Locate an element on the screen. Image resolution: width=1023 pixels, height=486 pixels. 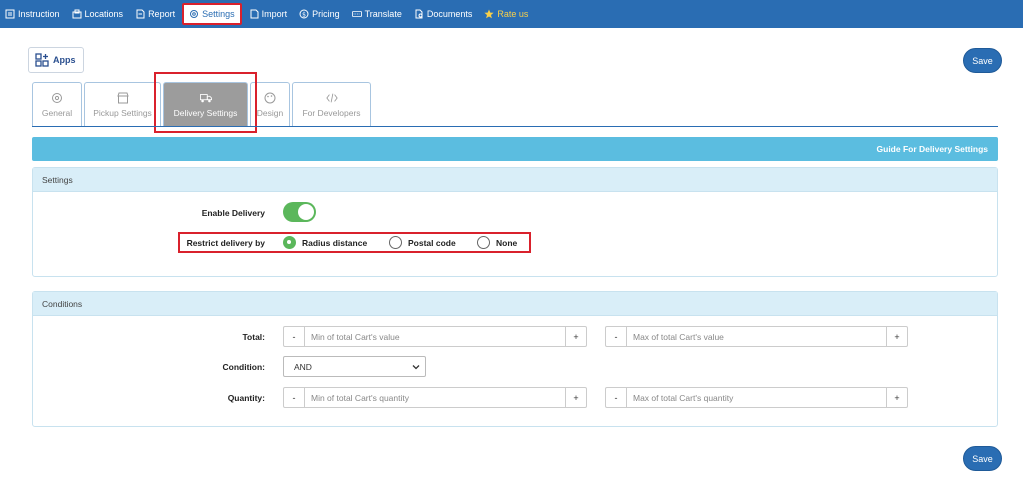
total-min-stepper: - + is located at coordinates (435, 336).